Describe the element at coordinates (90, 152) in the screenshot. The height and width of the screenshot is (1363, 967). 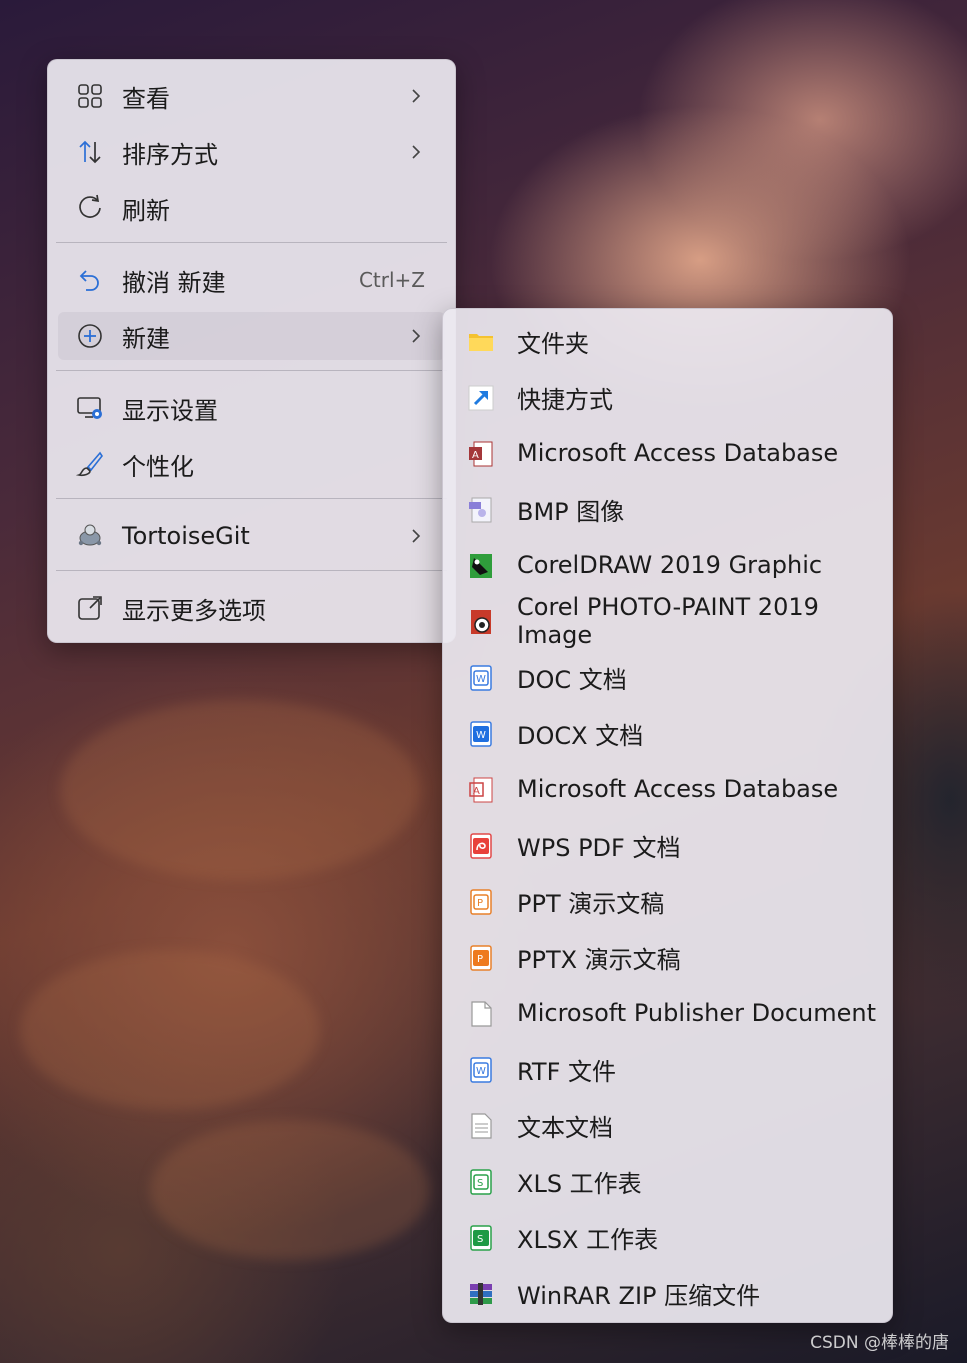
I see `sort-icon` at that location.